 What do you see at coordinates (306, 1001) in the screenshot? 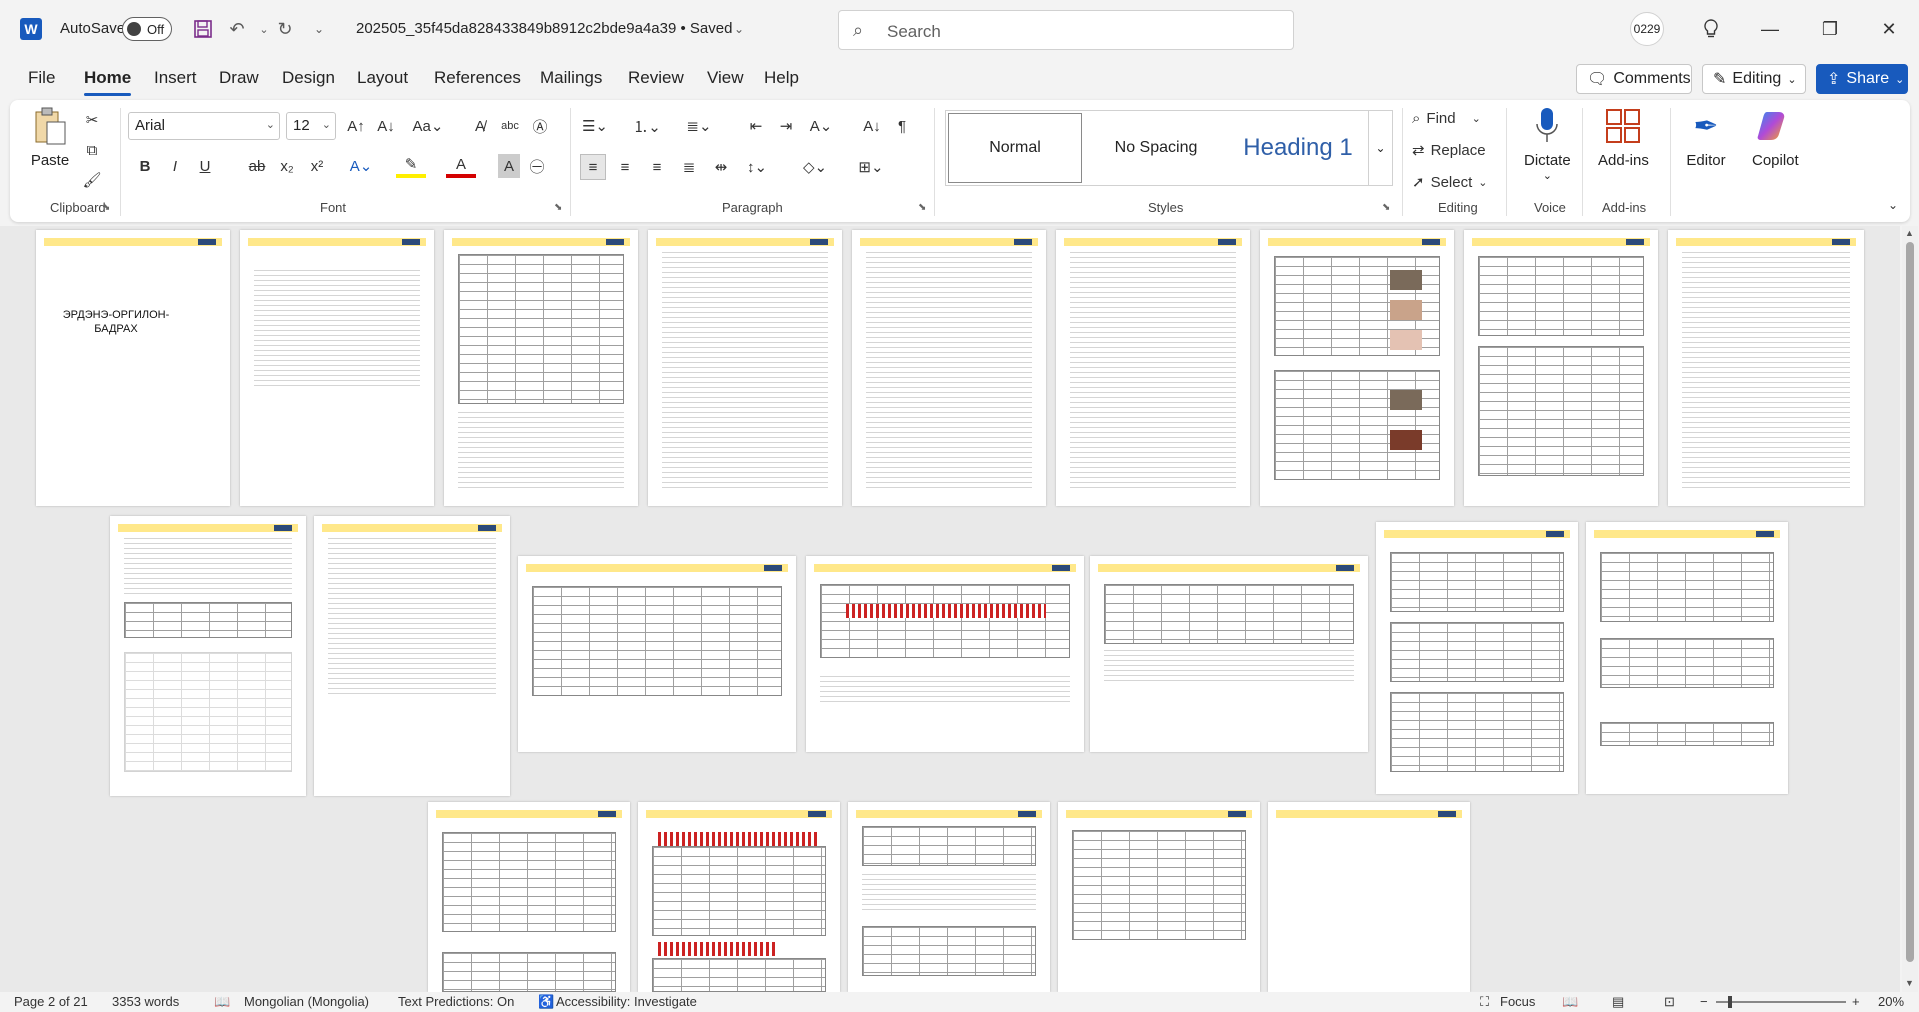
I see `language: Mongolian (Mongolia)` at bounding box center [306, 1001].